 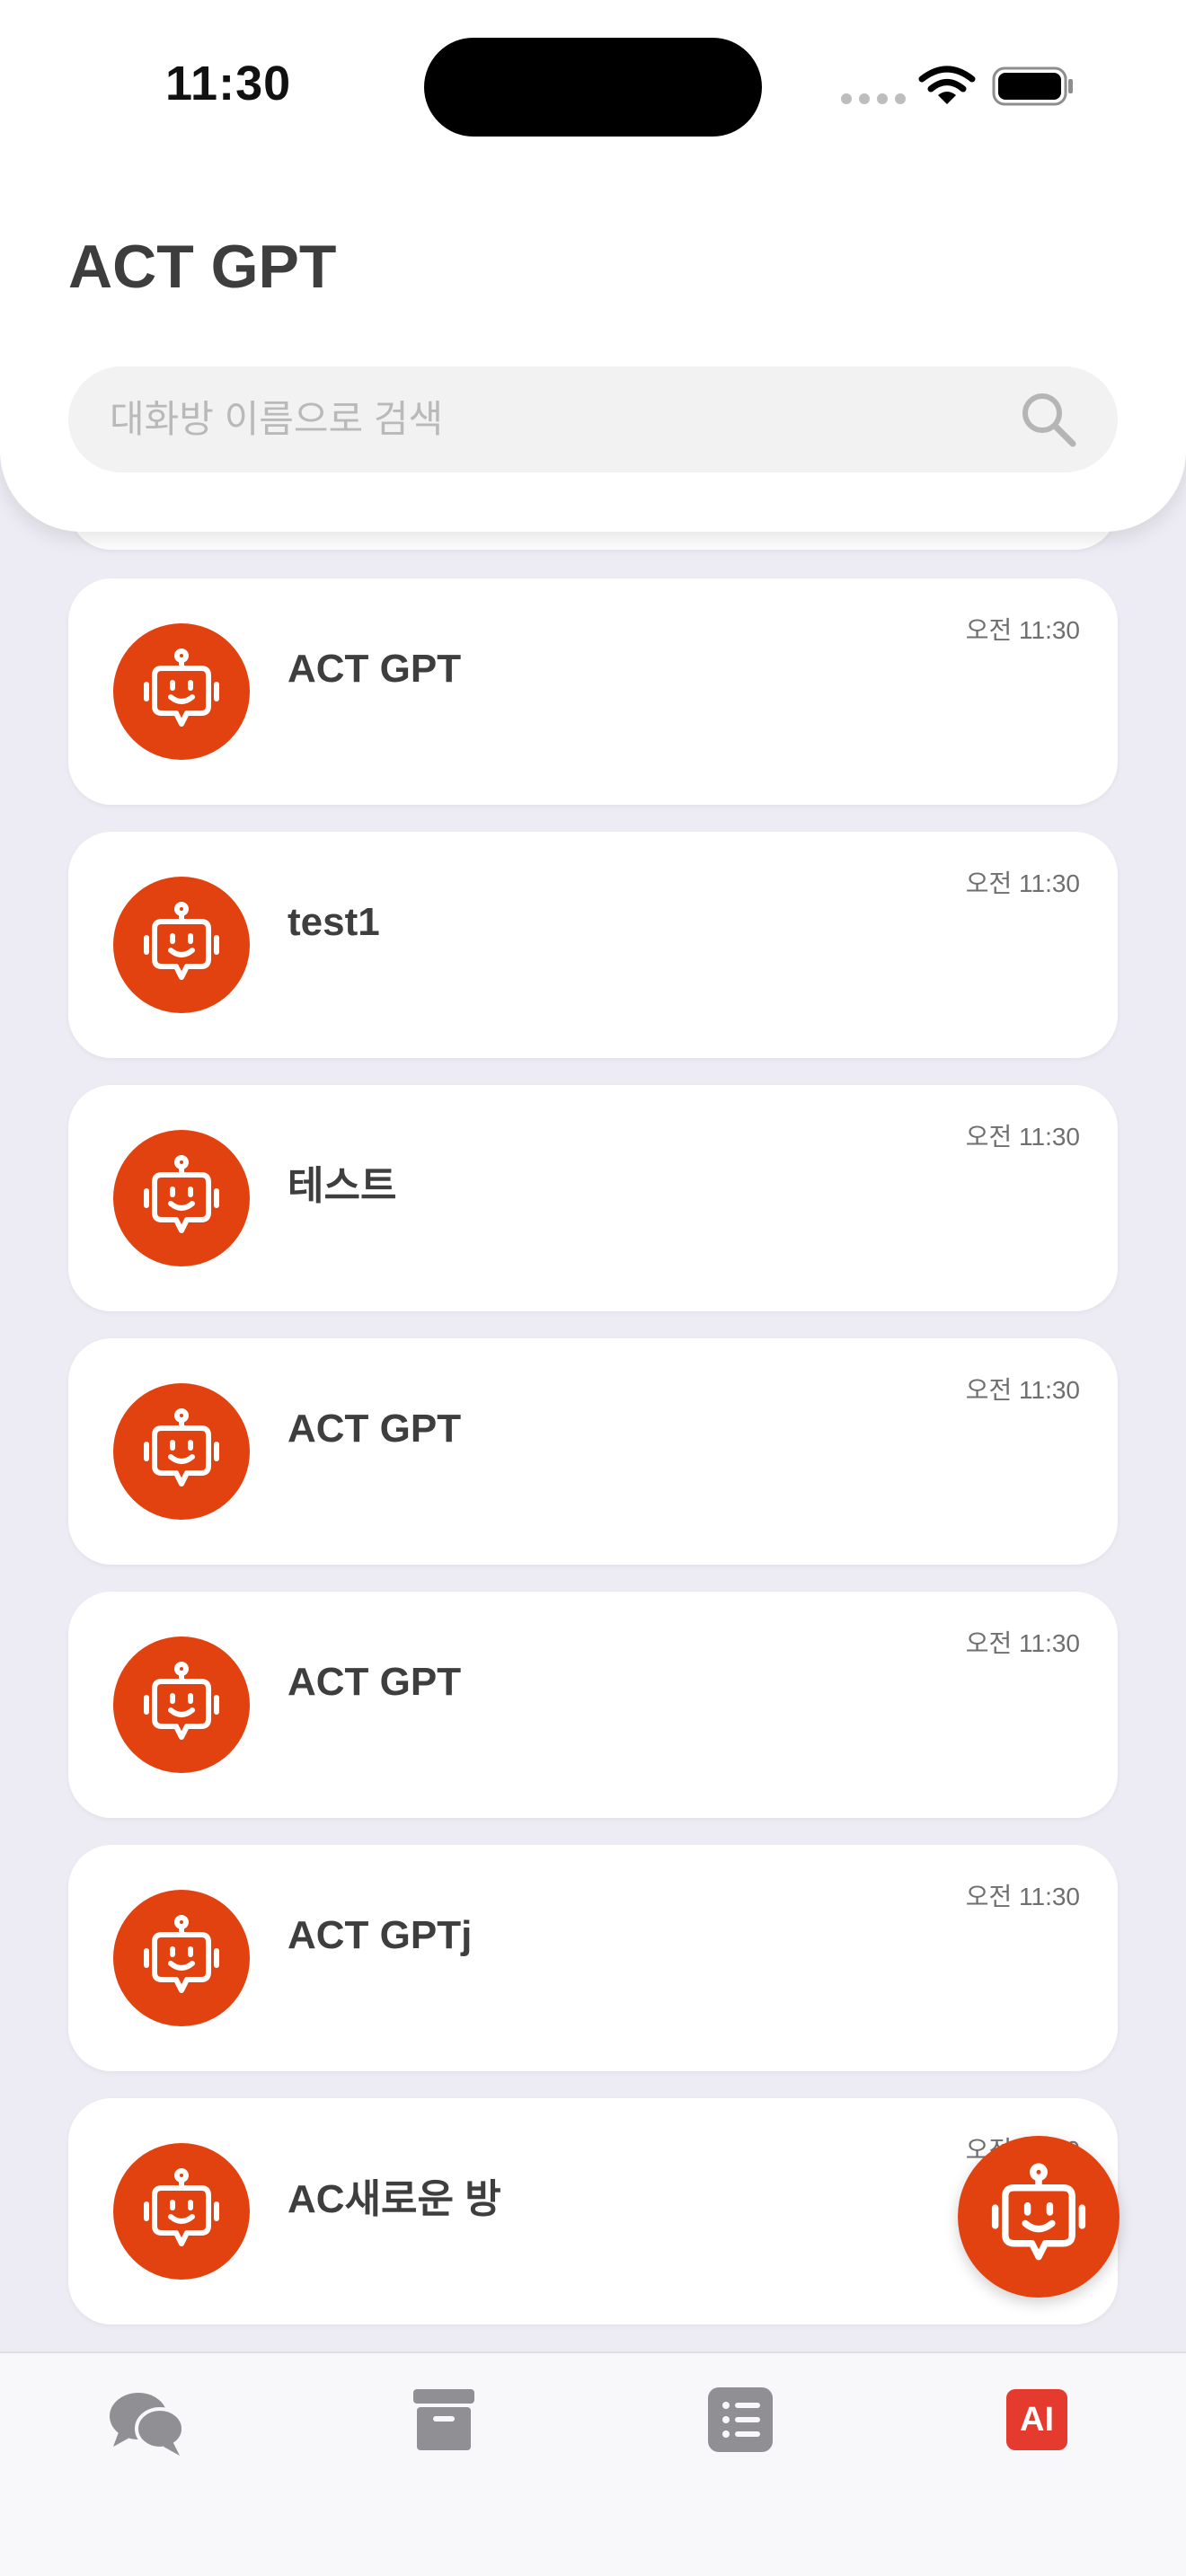 I want to click on status-time: 11:30, so click(x=228, y=83).